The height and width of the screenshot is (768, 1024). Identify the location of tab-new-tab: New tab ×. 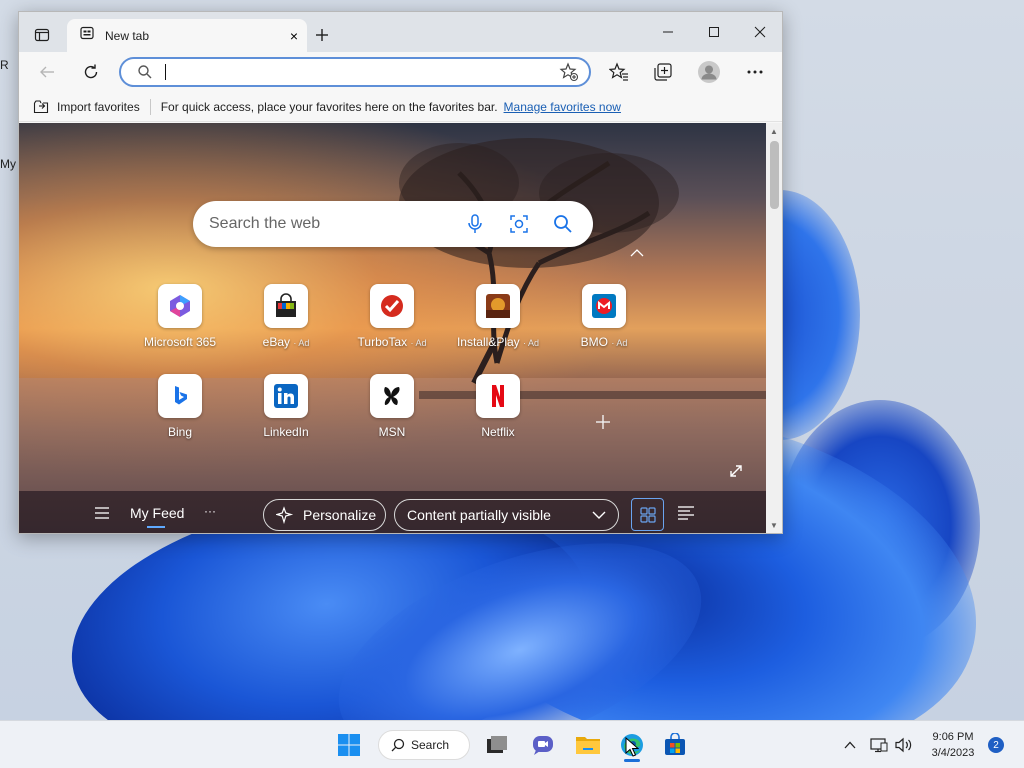
(187, 35).